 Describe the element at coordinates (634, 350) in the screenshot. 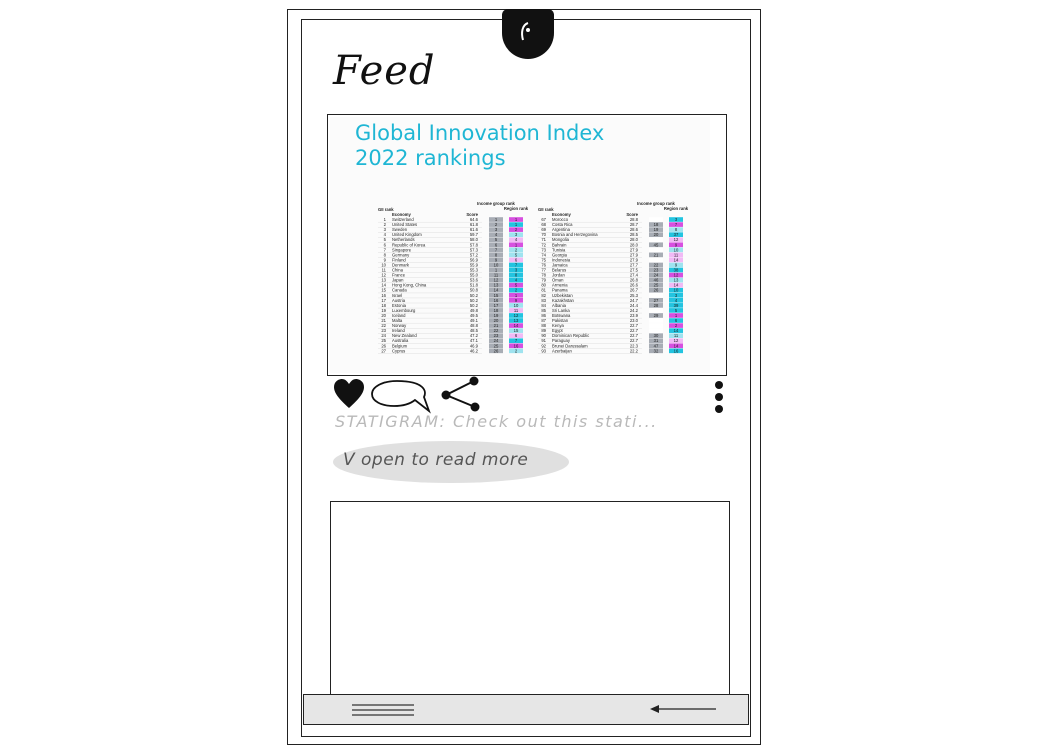

I see `table-cell-score: 22.2` at that location.